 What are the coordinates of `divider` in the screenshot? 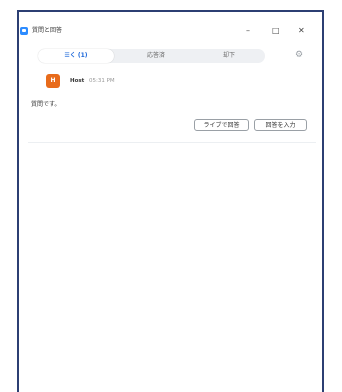 It's located at (172, 142).